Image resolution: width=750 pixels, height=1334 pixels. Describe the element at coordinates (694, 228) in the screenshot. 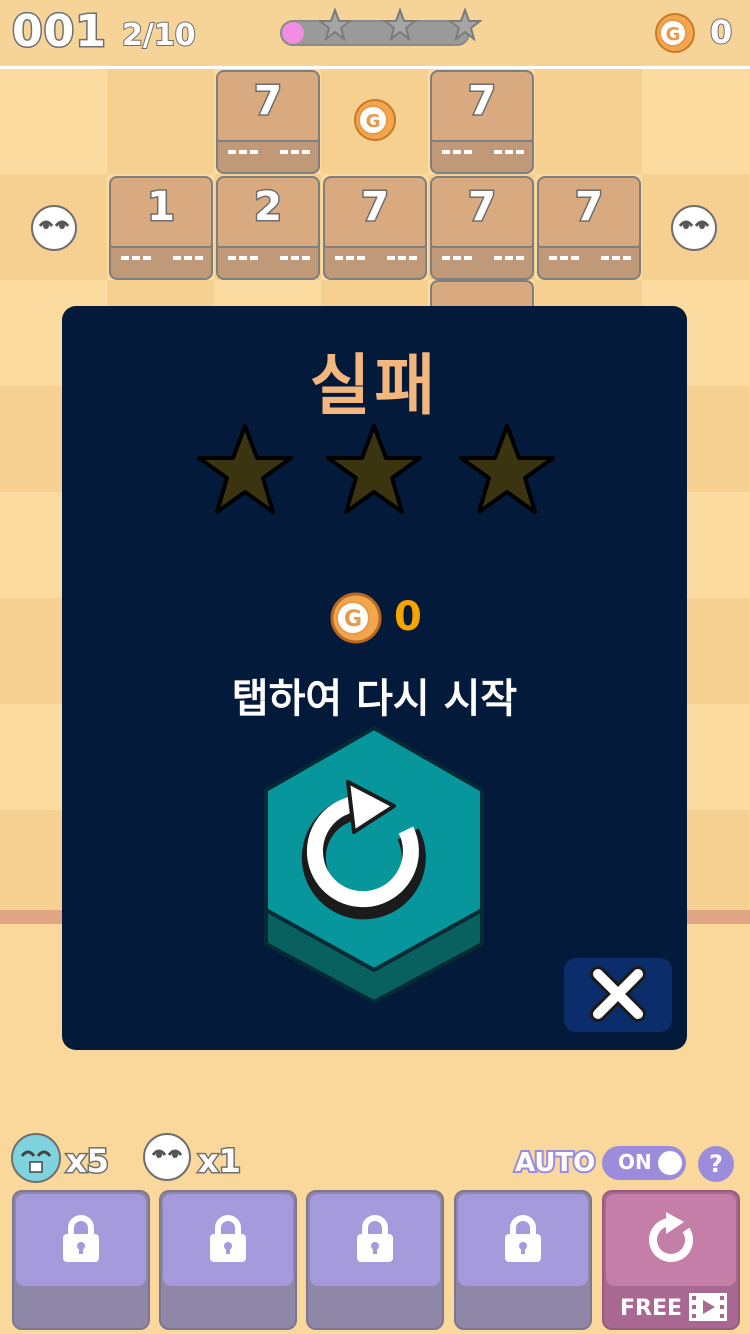

I see `blob-launcher-right-icon` at that location.